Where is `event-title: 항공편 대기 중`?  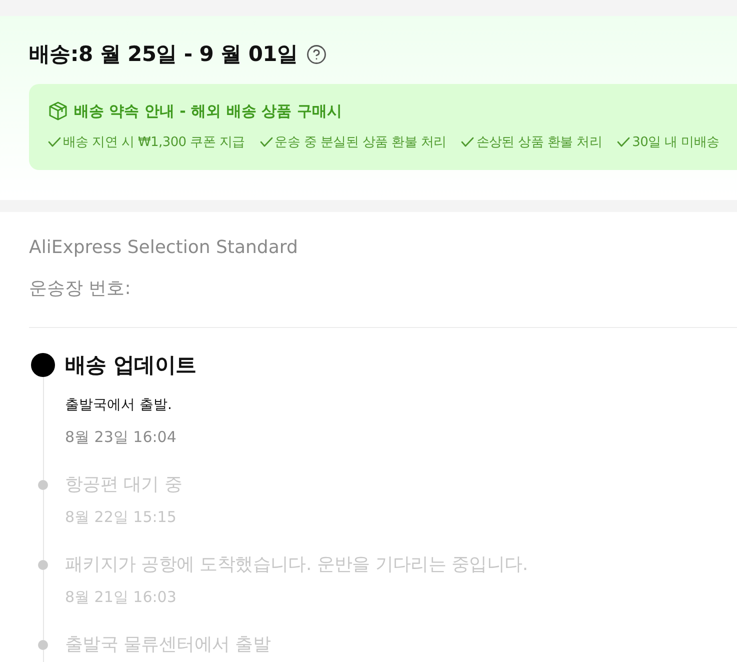
event-title: 항공편 대기 중 is located at coordinates (124, 485).